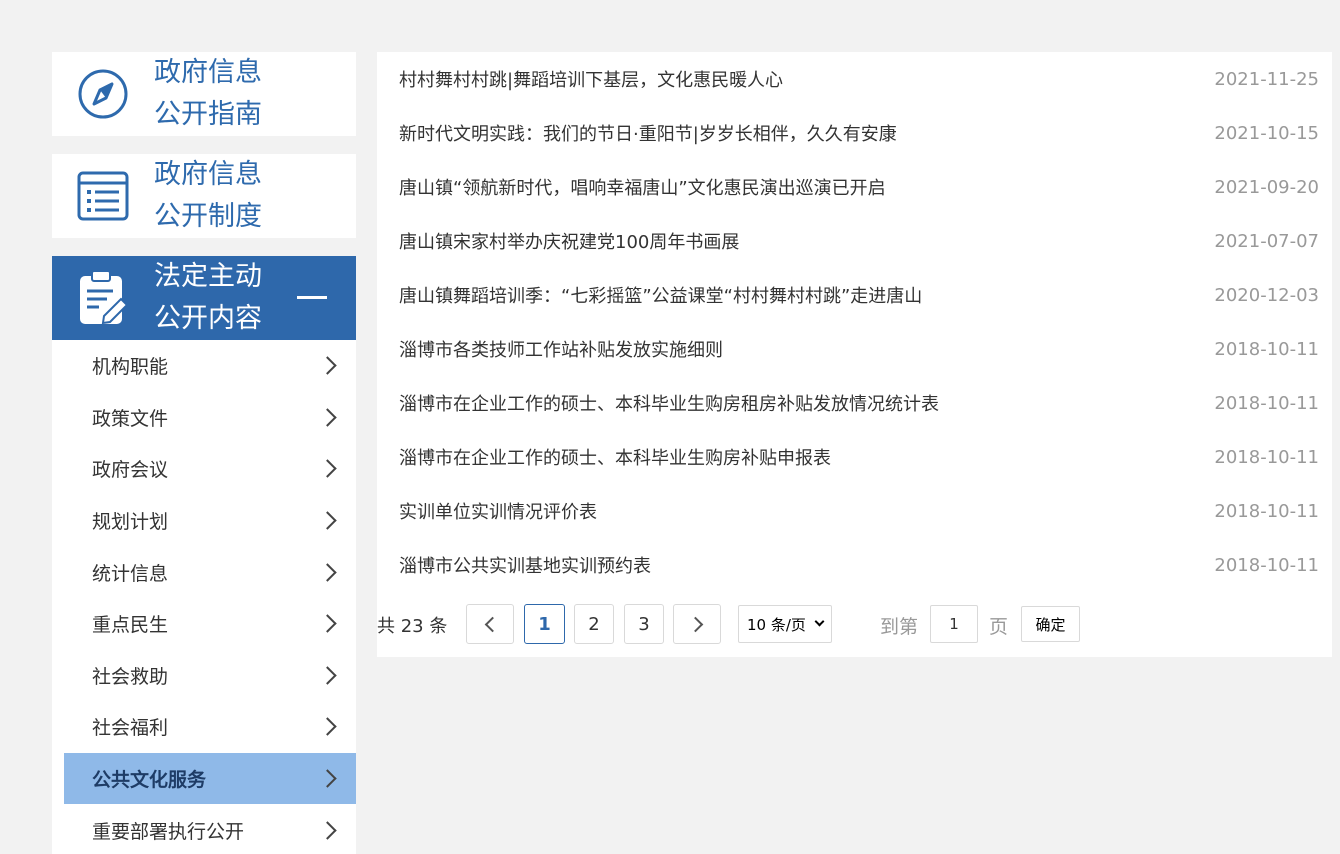 The image size is (1340, 854). I want to click on list-item: 淄博市公共实训基地实训预约表 2018-10-11, so click(854, 565).